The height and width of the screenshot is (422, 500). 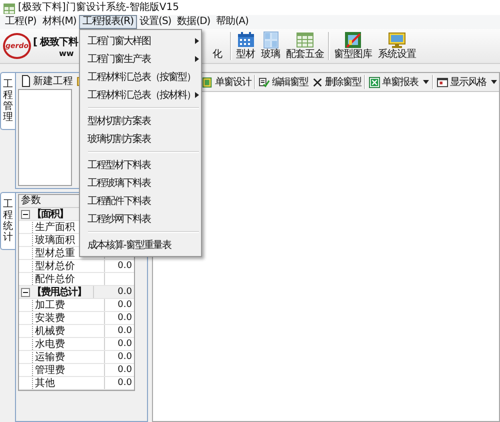 I want to click on toolbar-button: 窗型图库, so click(x=353, y=46).